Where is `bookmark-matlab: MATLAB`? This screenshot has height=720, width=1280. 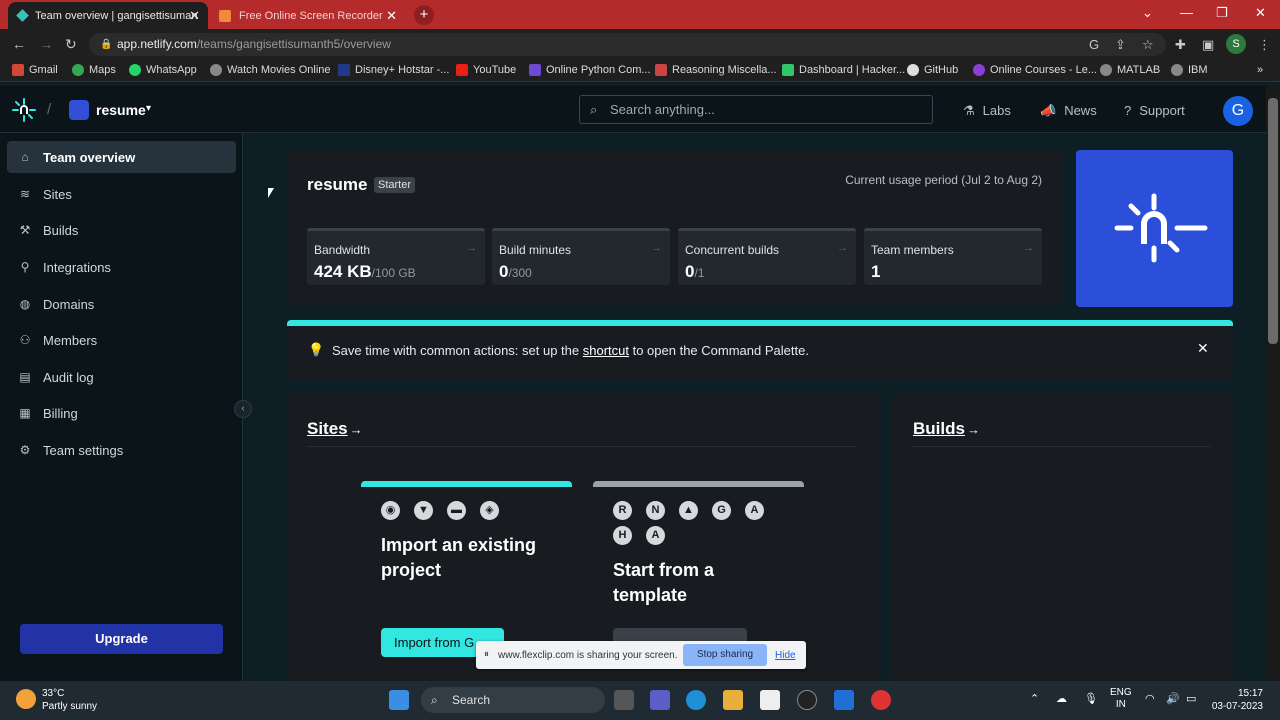 bookmark-matlab: MATLAB is located at coordinates (1130, 70).